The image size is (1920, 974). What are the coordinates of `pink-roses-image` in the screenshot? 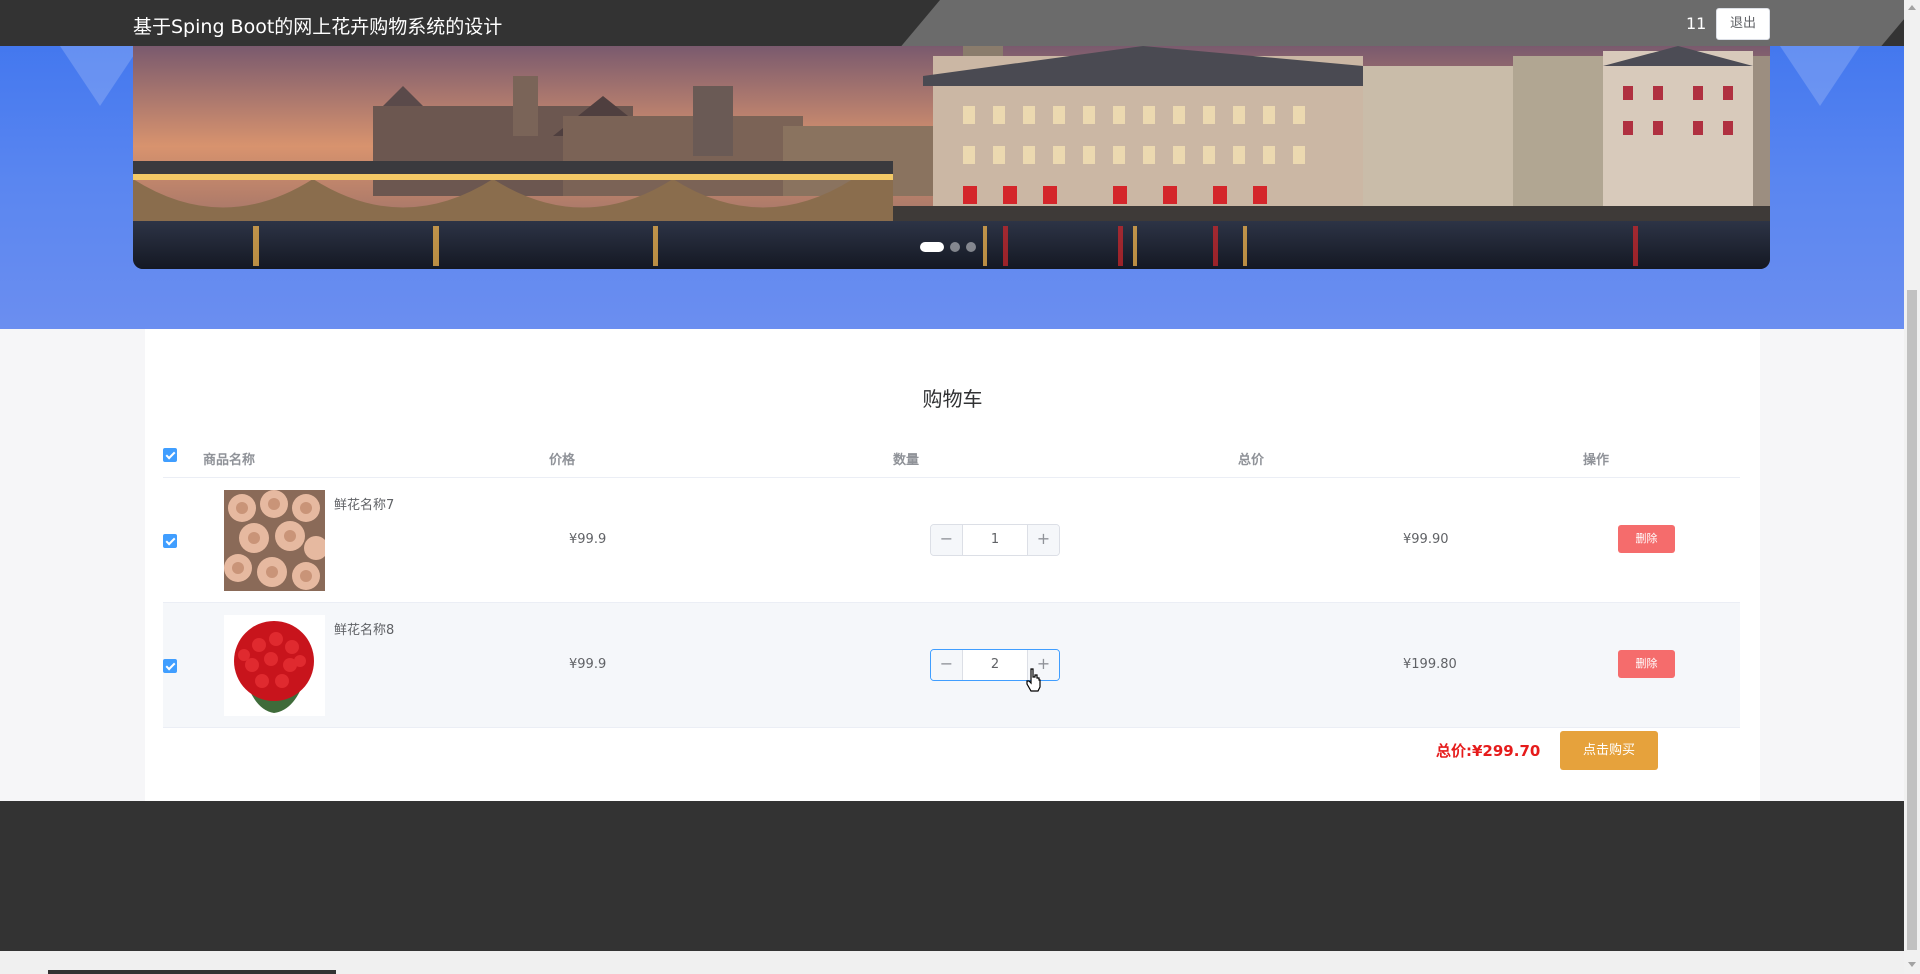 It's located at (274, 540).